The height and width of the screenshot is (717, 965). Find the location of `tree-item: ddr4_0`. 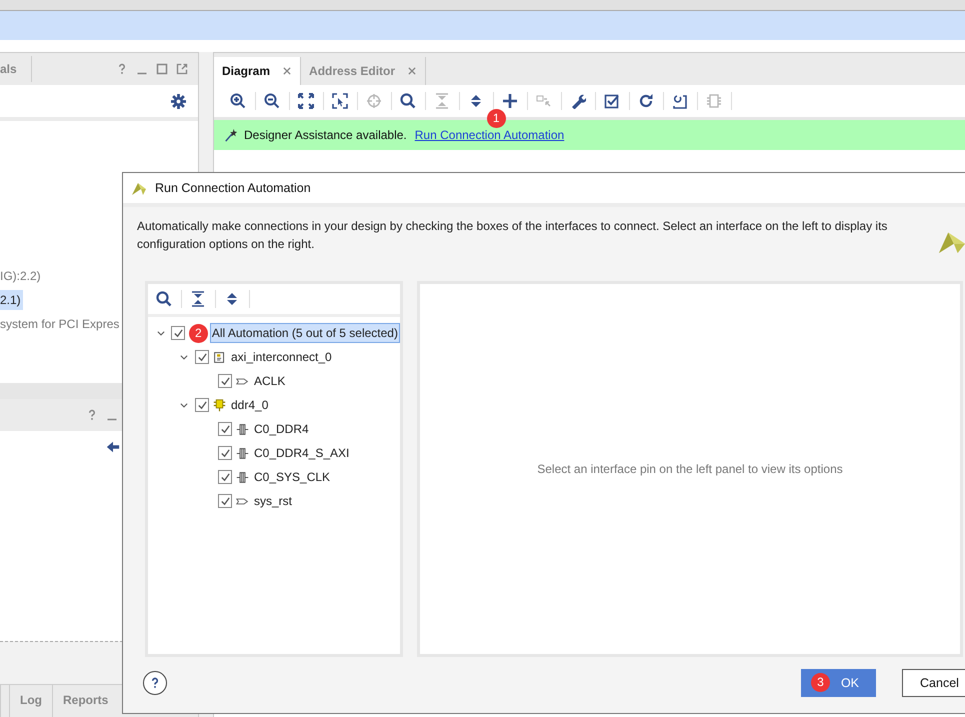

tree-item: ddr4_0 is located at coordinates (250, 405).